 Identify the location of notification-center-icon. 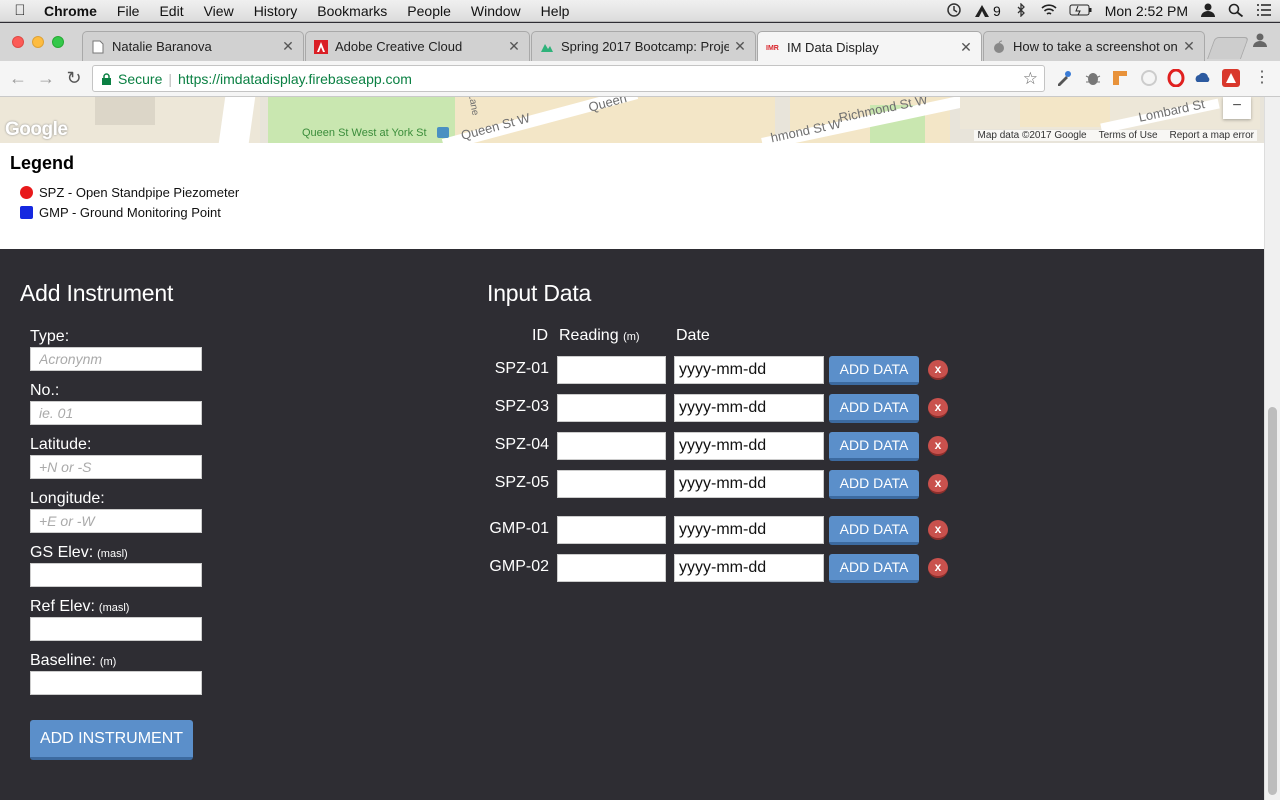
(1264, 11).